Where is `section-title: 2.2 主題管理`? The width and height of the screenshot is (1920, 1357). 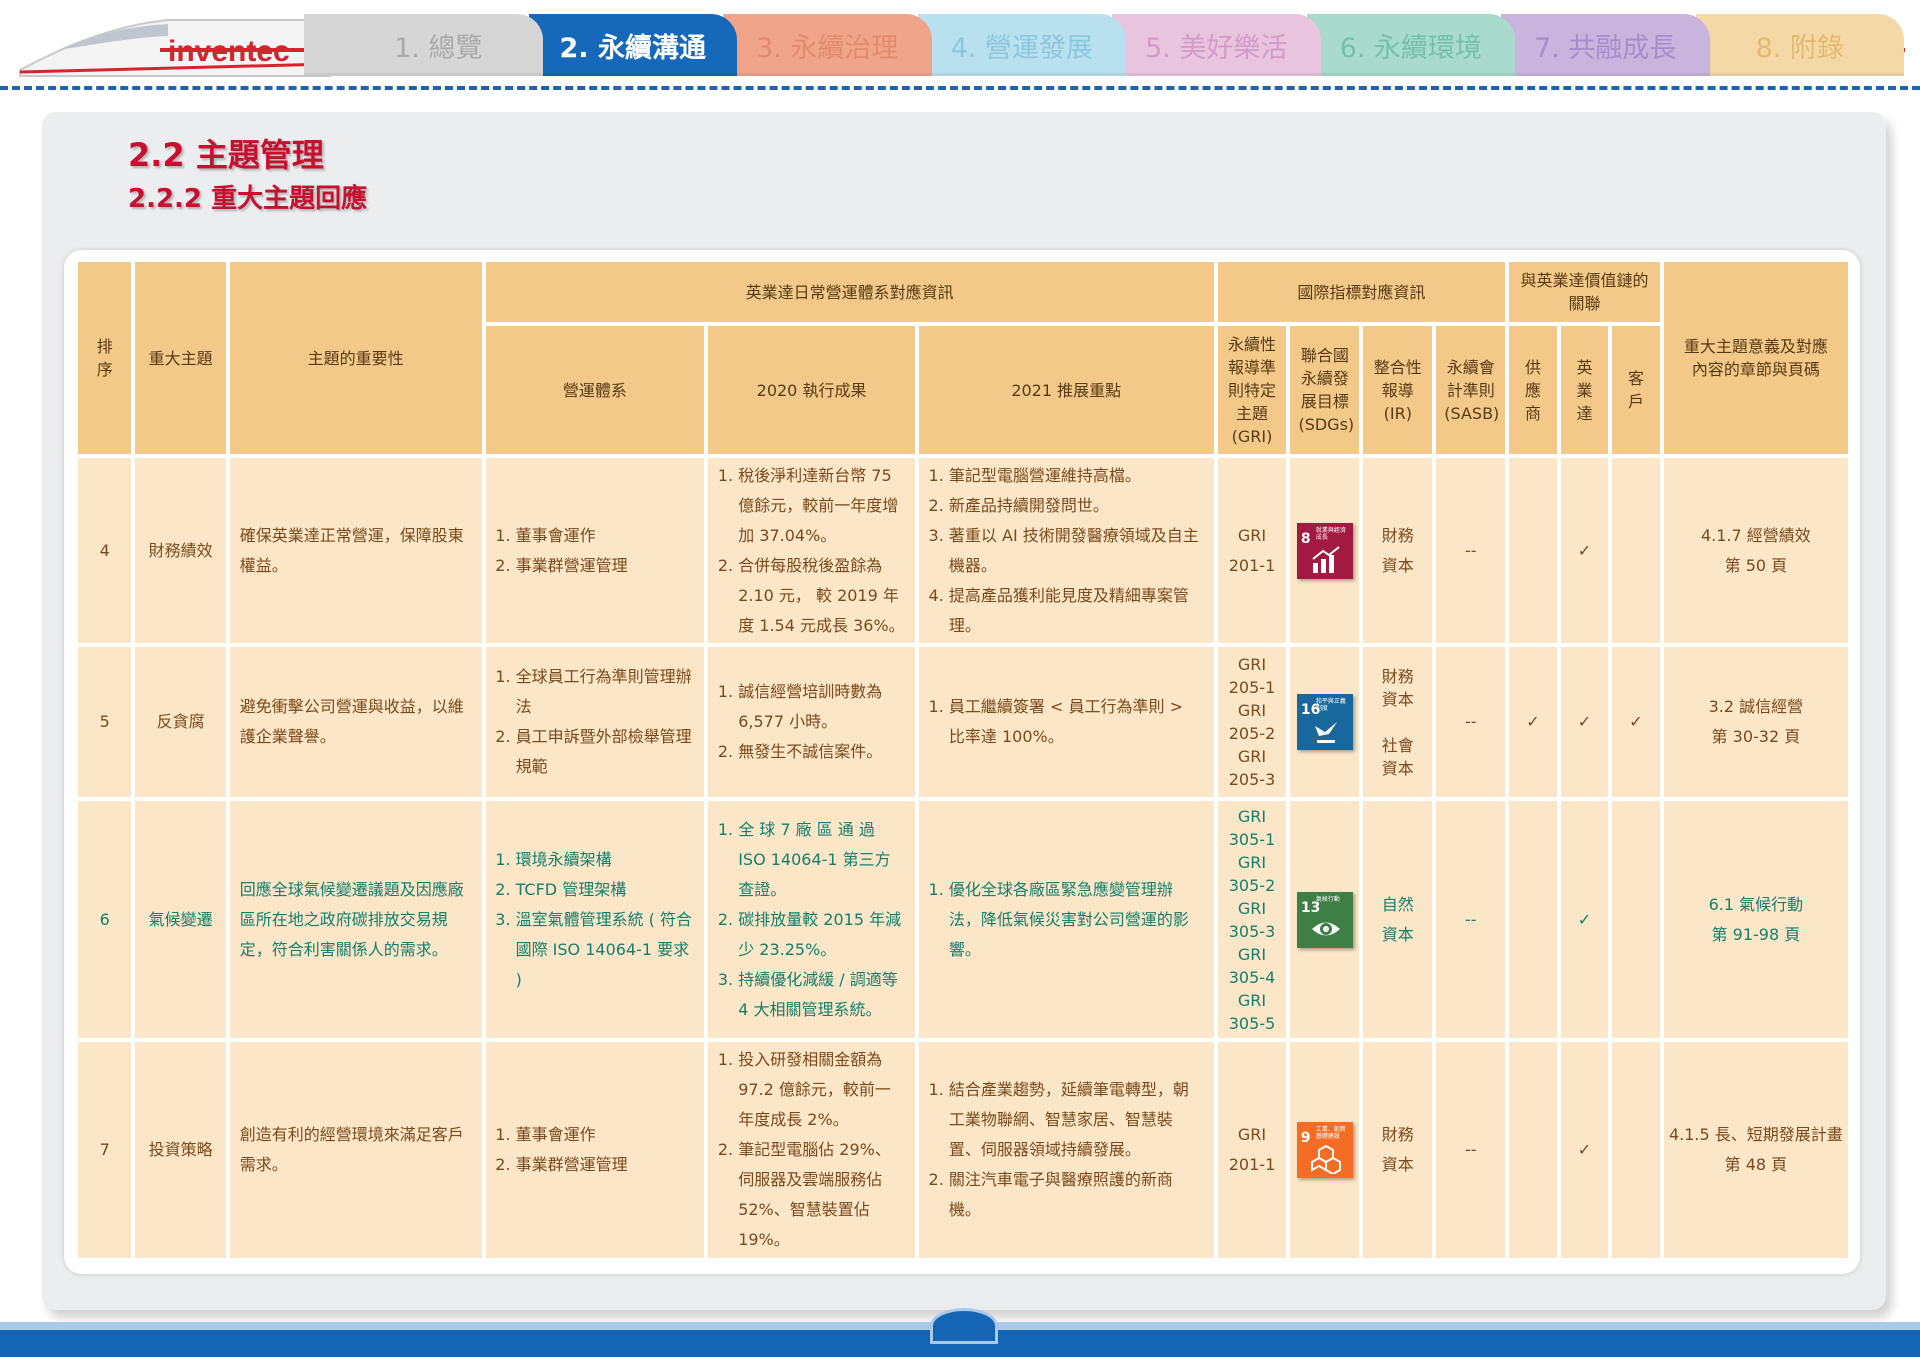 section-title: 2.2 主題管理 is located at coordinates (226, 155).